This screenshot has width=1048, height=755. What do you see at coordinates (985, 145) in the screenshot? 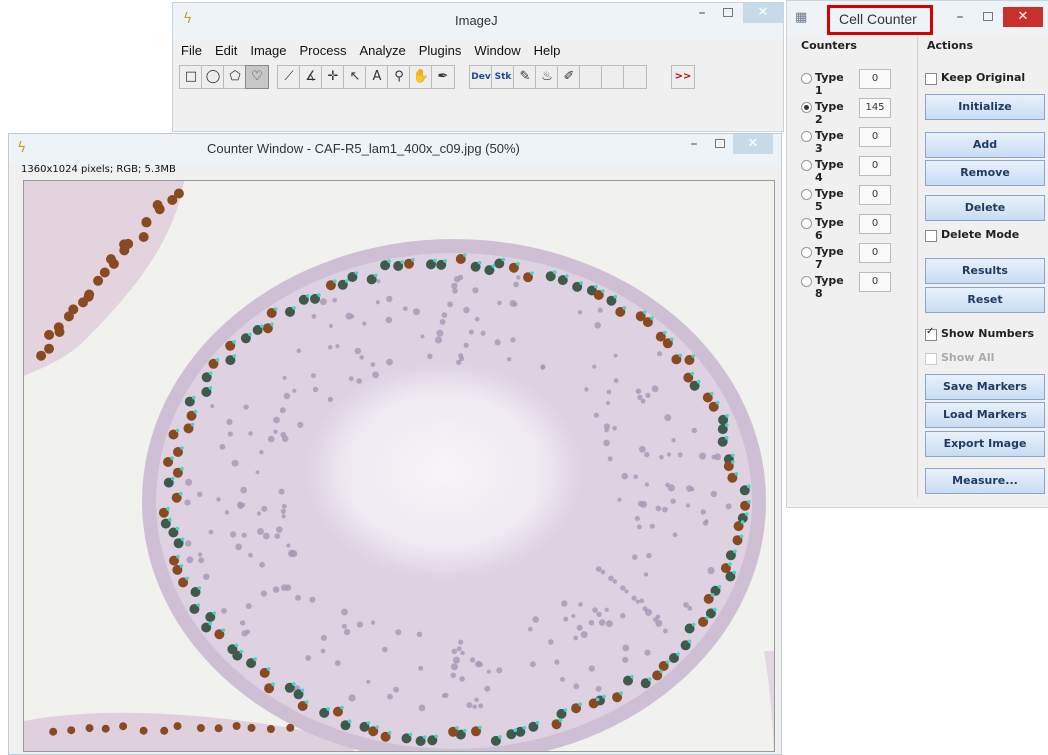
I see `add-button: Add` at bounding box center [985, 145].